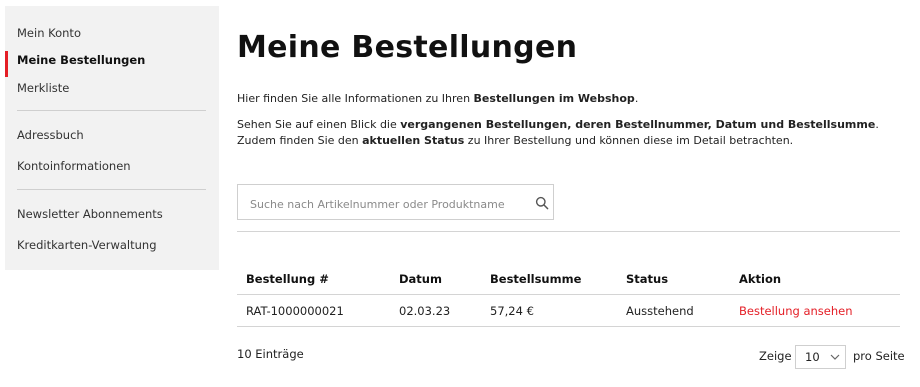 The width and height of the screenshot is (920, 387). What do you see at coordinates (425, 311) in the screenshot?
I see `order-date: 02.03.23` at bounding box center [425, 311].